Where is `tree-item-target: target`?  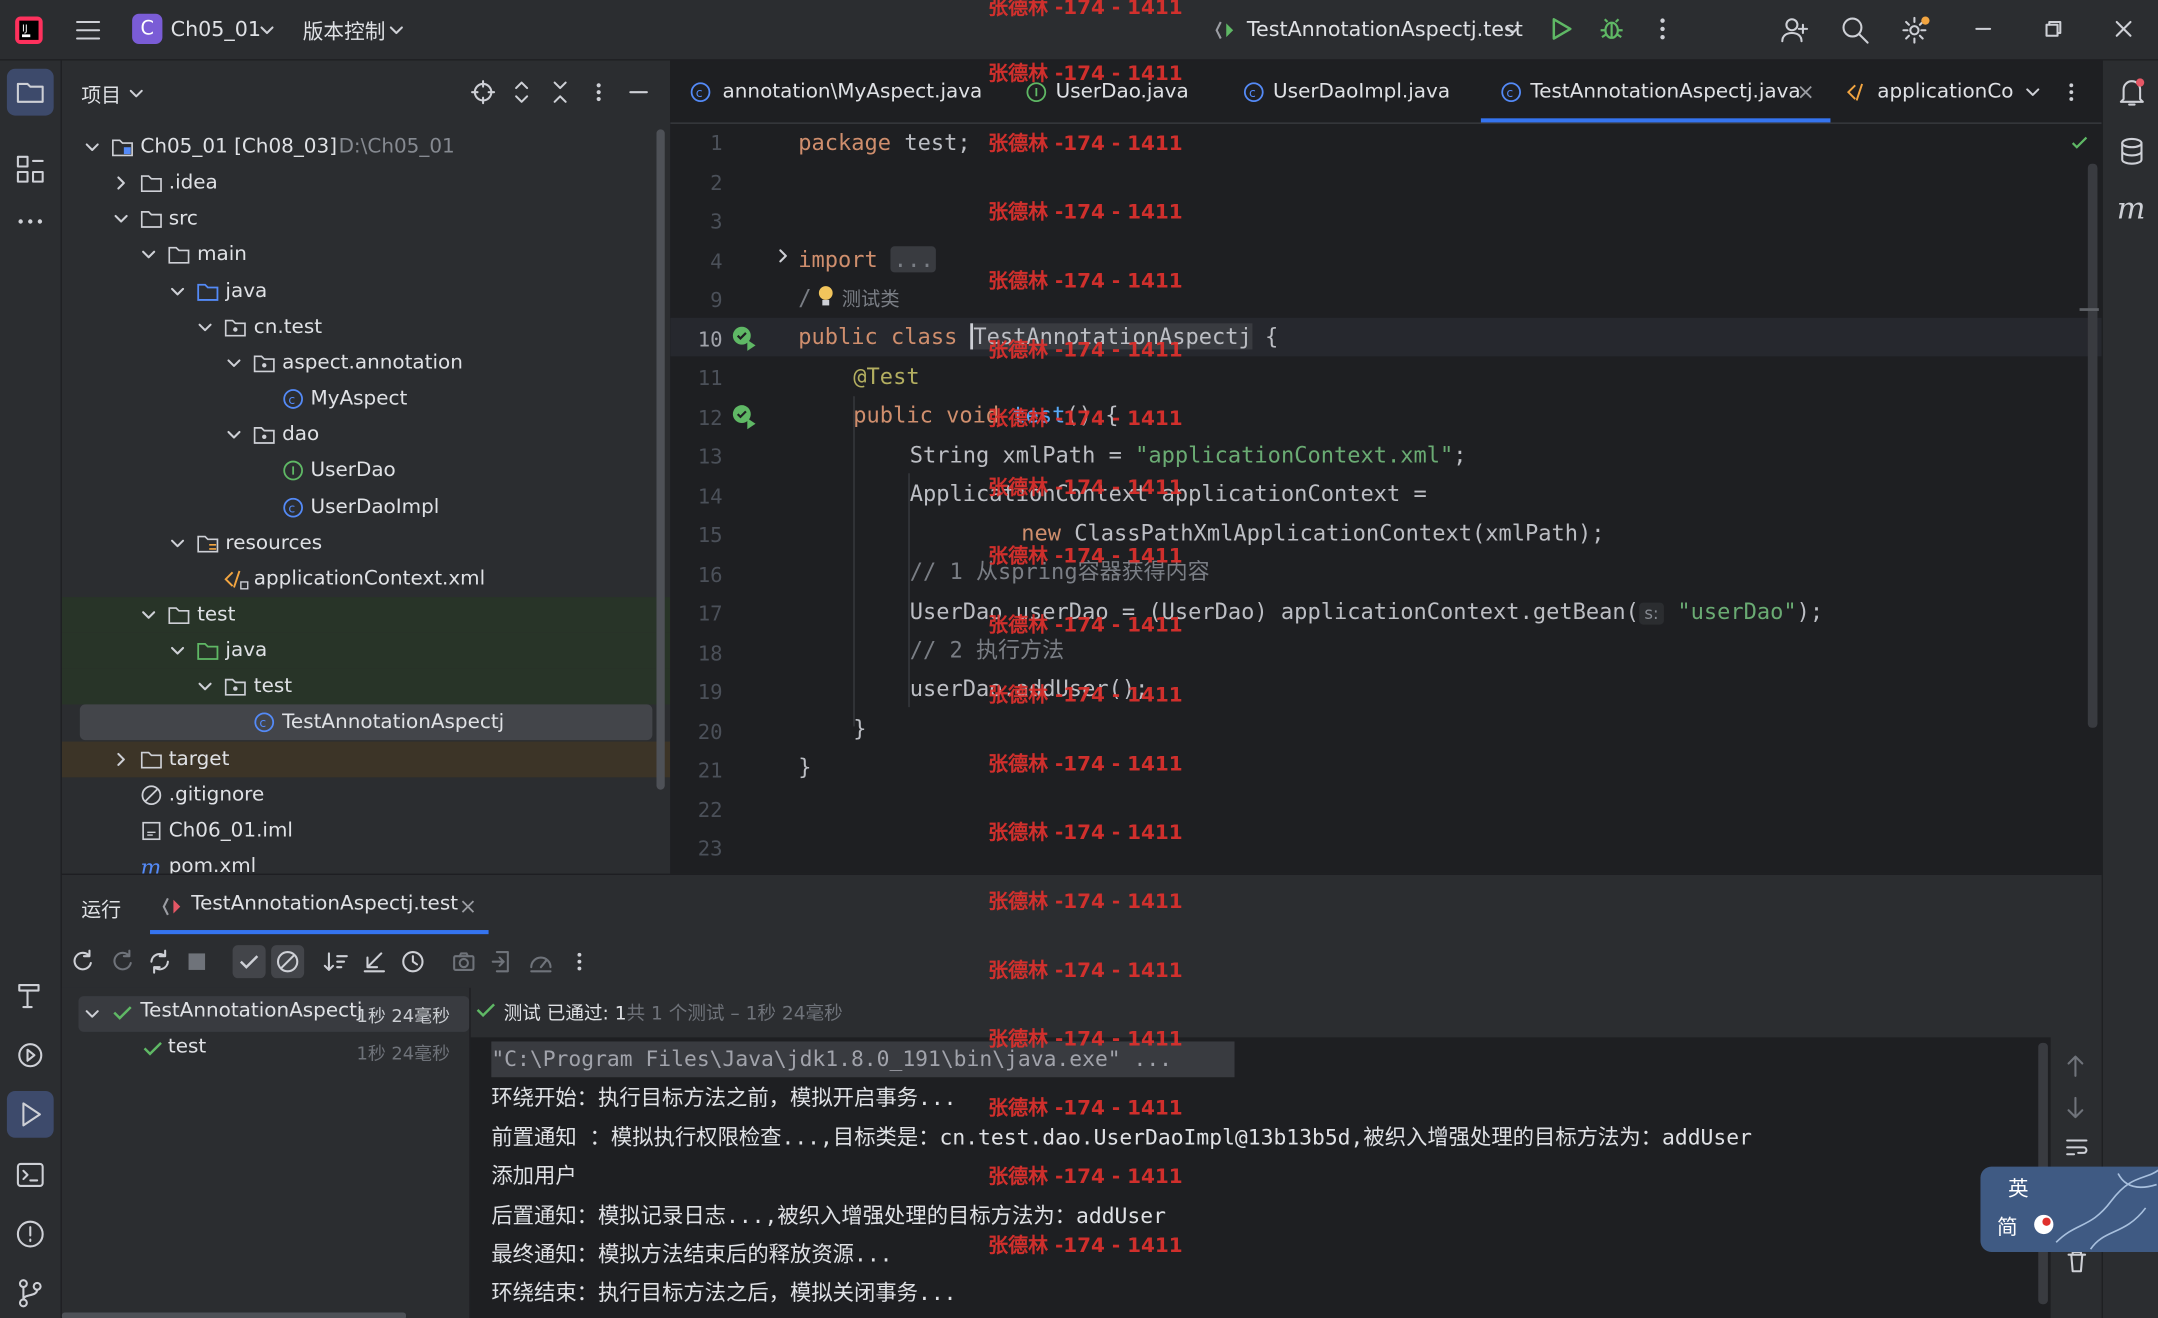
tree-item-target: target is located at coordinates (366, 758).